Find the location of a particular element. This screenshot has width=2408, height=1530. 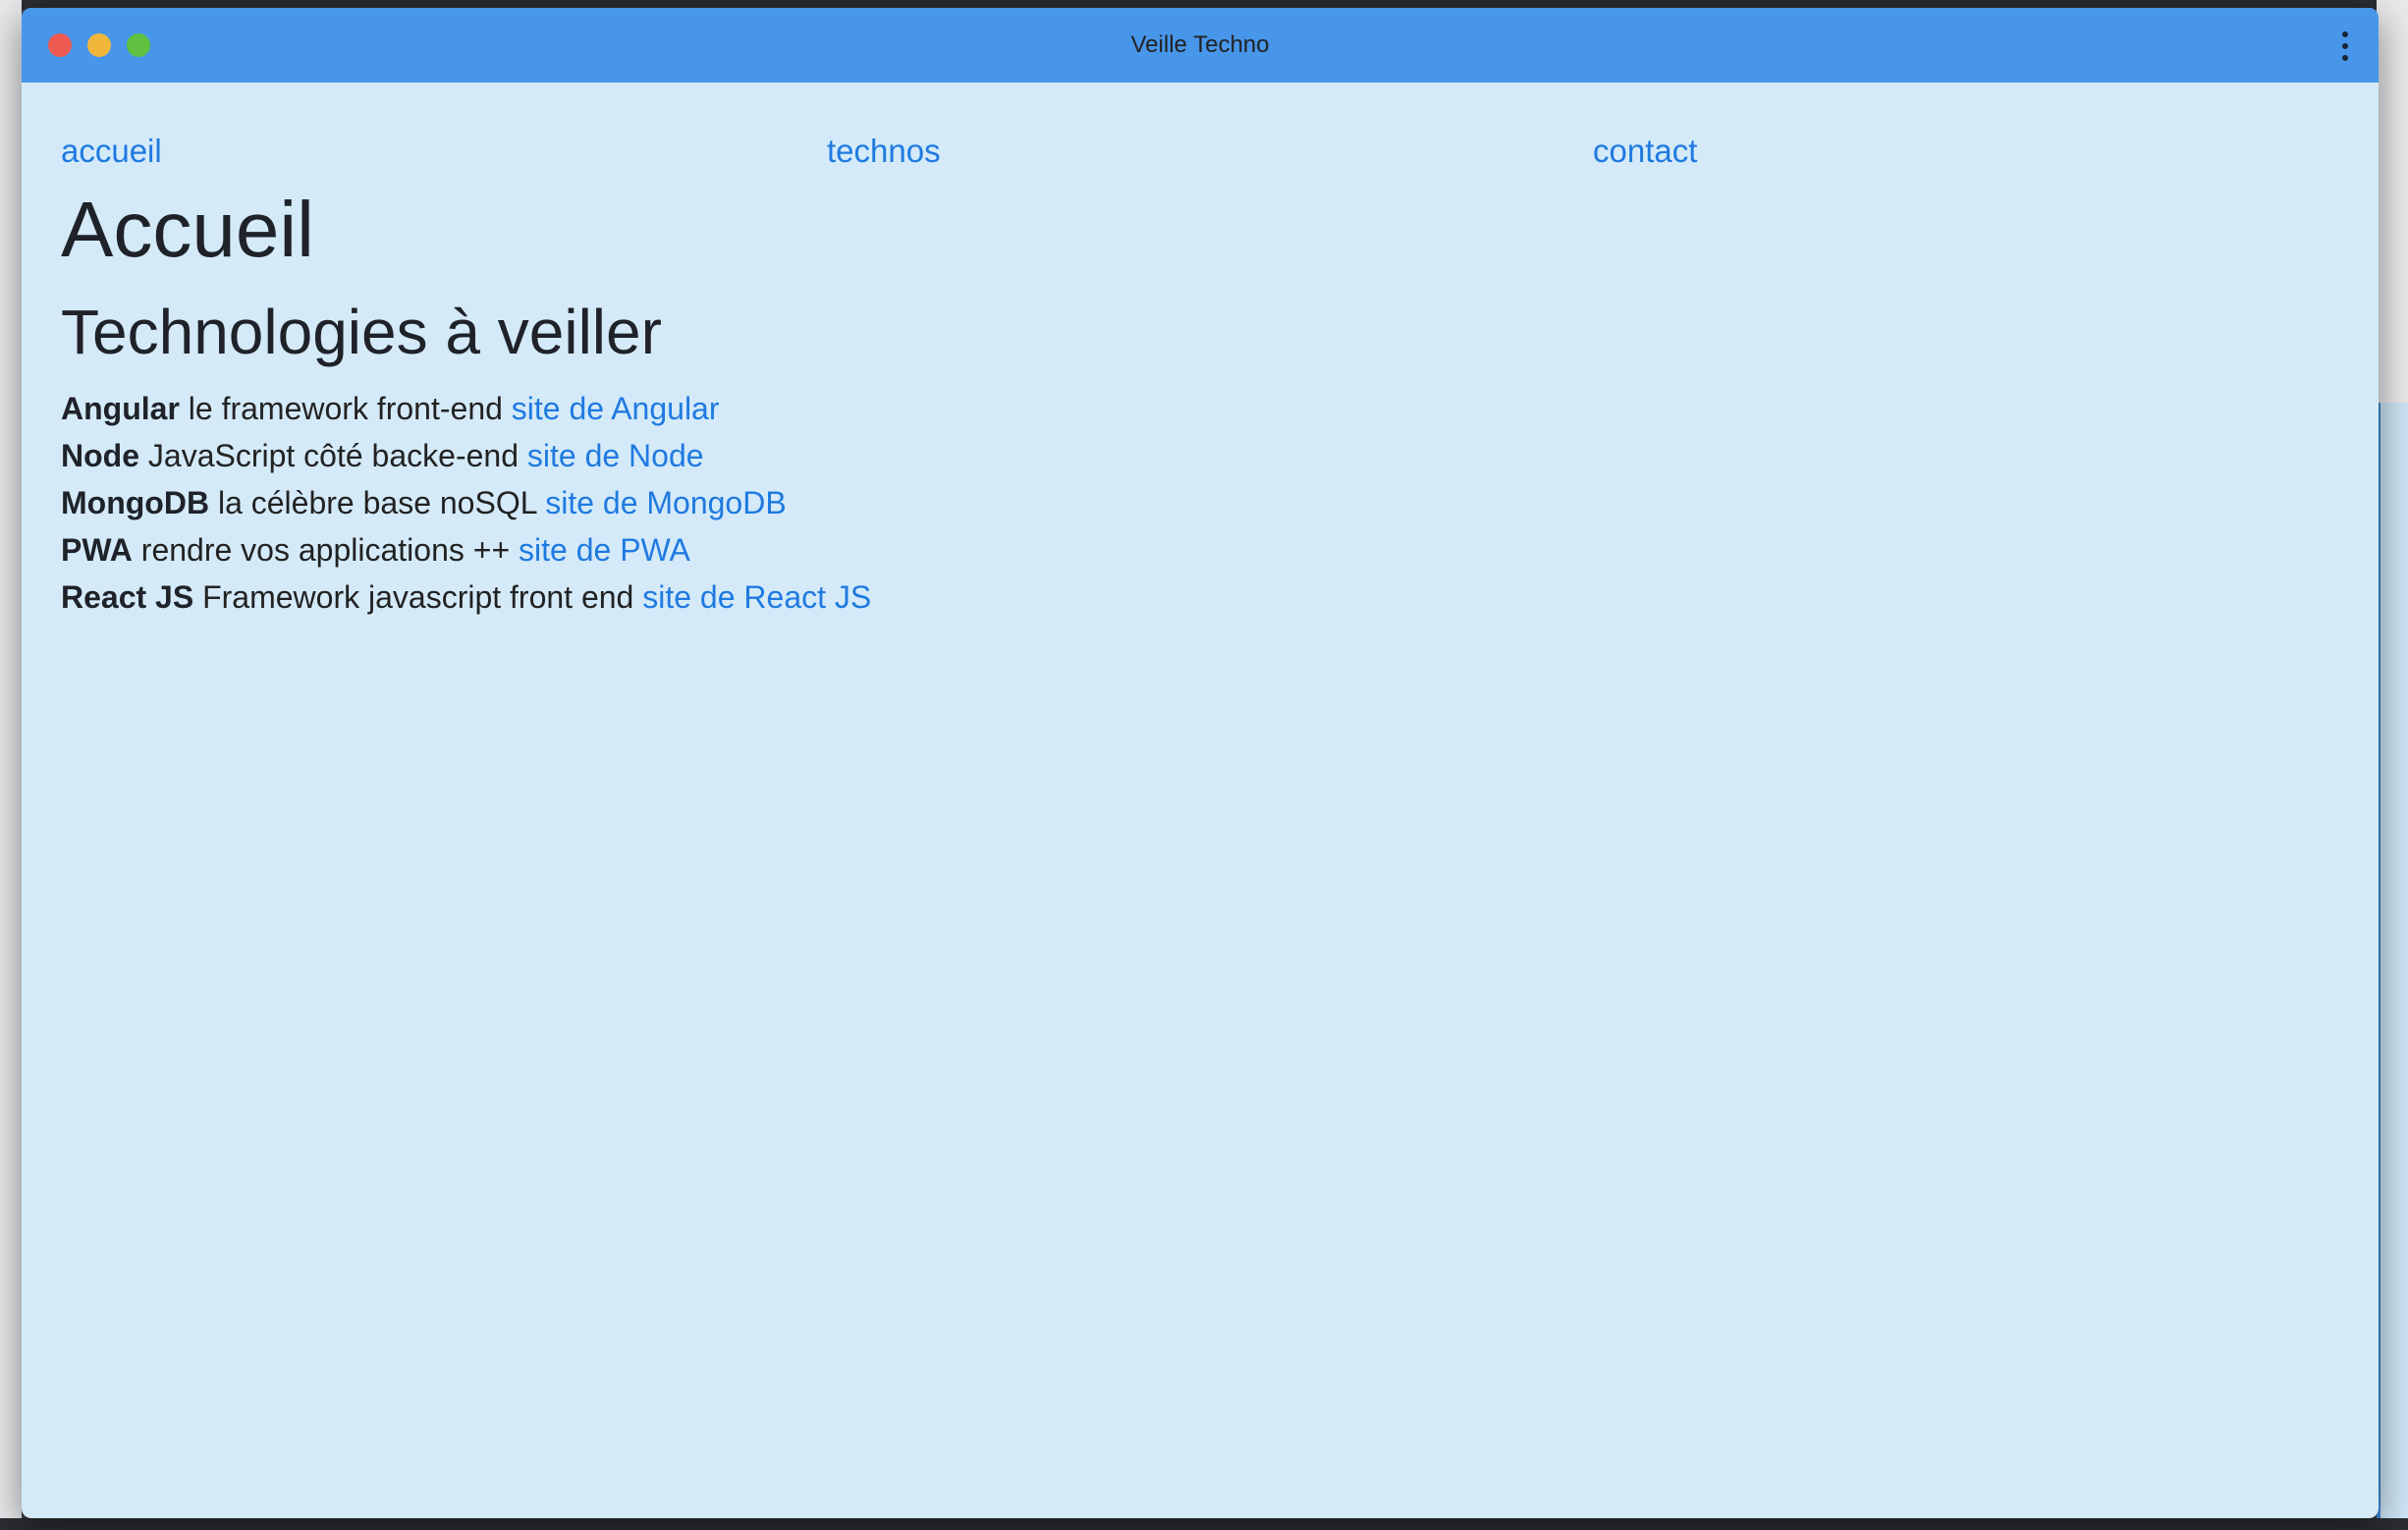

minimize-window-button is located at coordinates (99, 45).